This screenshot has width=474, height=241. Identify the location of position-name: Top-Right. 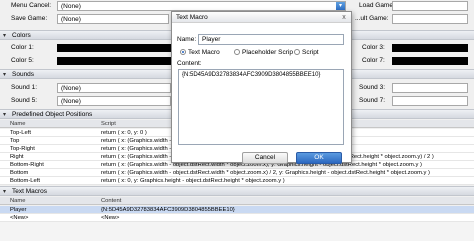
(22, 149).